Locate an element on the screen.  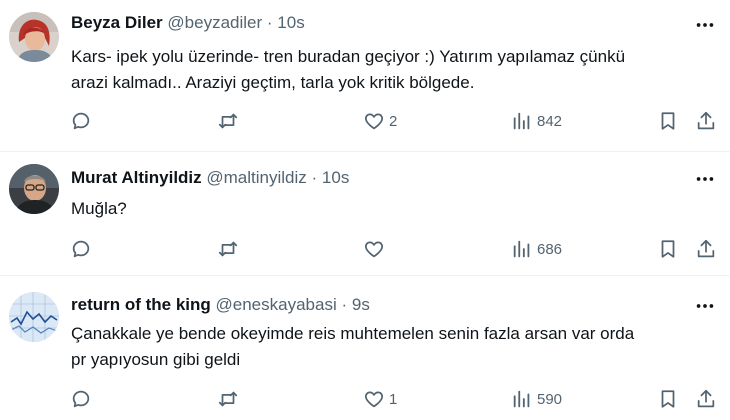
like-button: 2 is located at coordinates (380, 121).